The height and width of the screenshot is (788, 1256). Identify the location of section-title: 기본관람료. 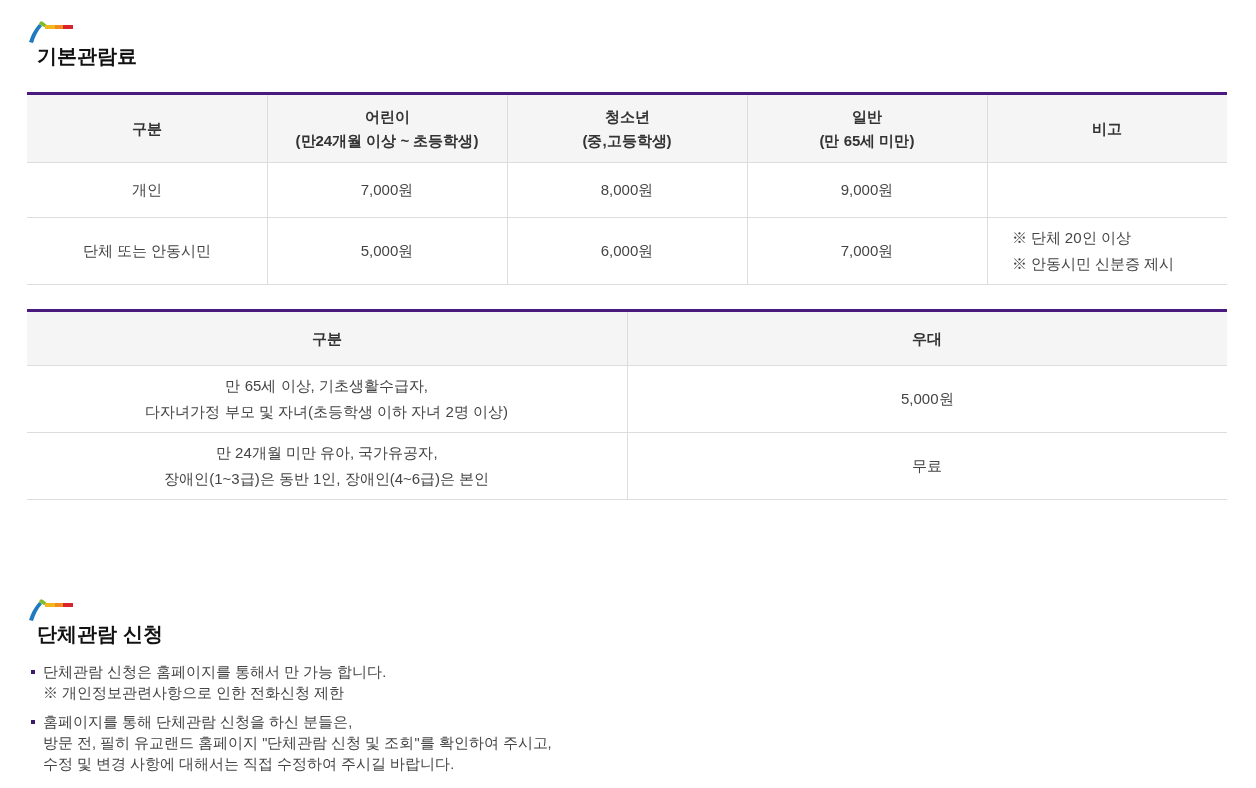
(87, 56).